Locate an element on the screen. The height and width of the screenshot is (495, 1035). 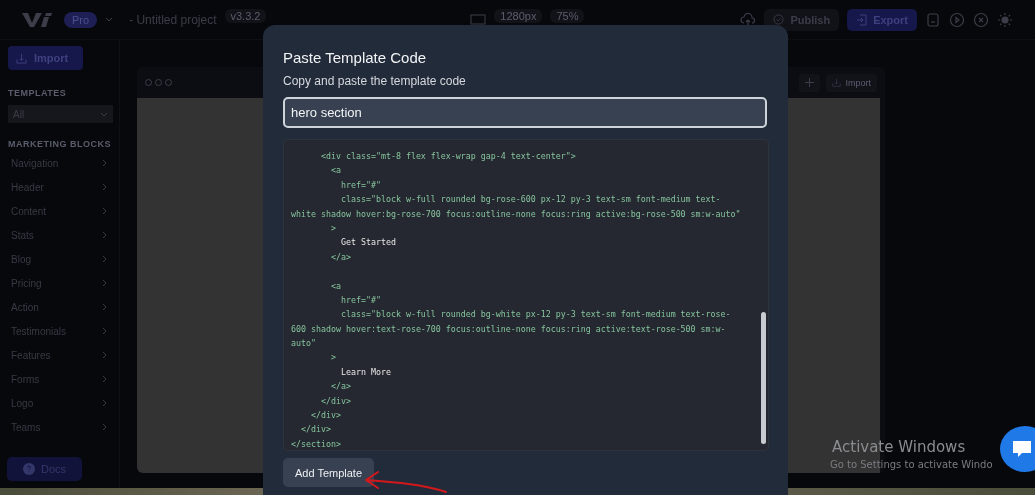
sidebar-item: Forms is located at coordinates (63, 379).